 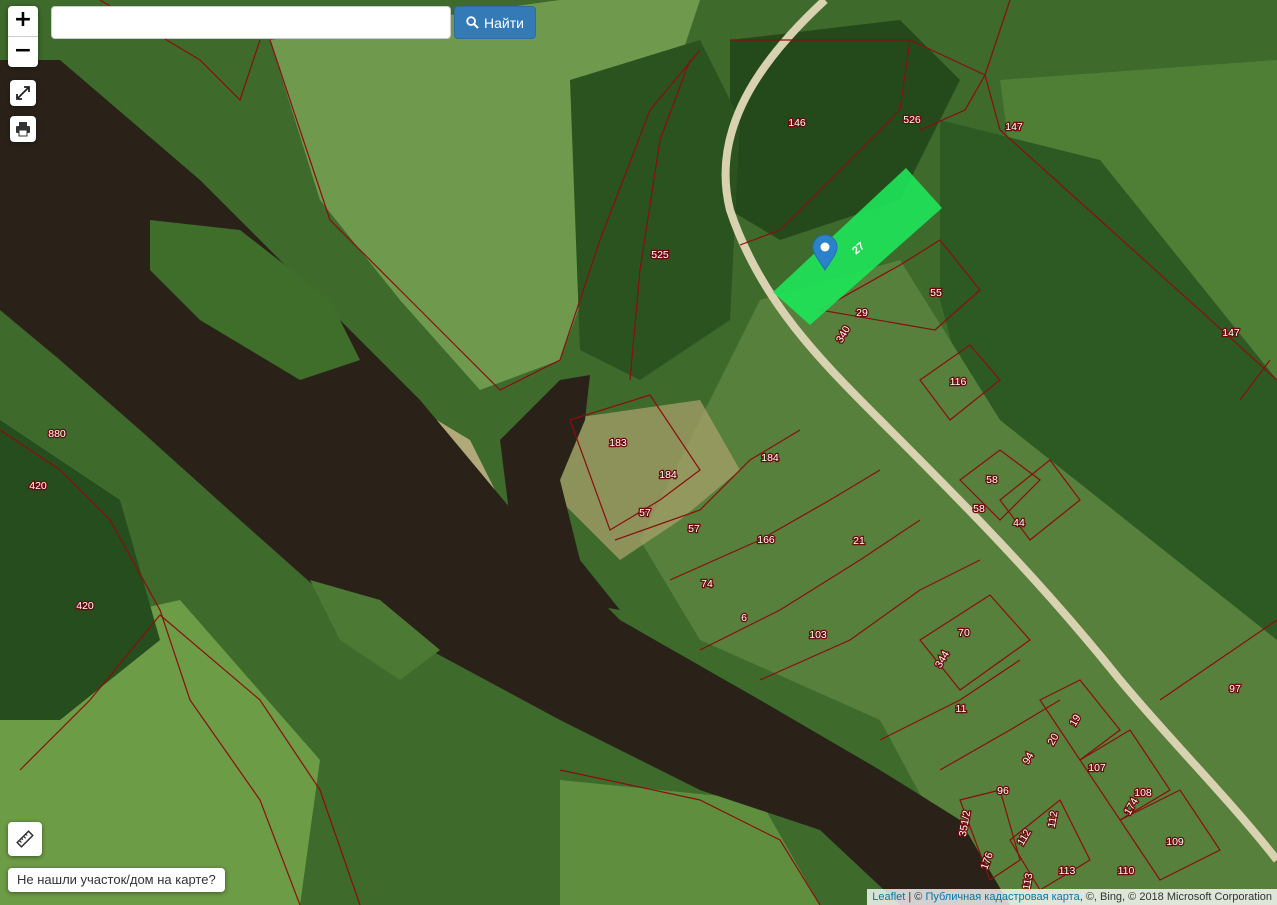 What do you see at coordinates (1019, 523) in the screenshot?
I see `parcel-label: 44` at bounding box center [1019, 523].